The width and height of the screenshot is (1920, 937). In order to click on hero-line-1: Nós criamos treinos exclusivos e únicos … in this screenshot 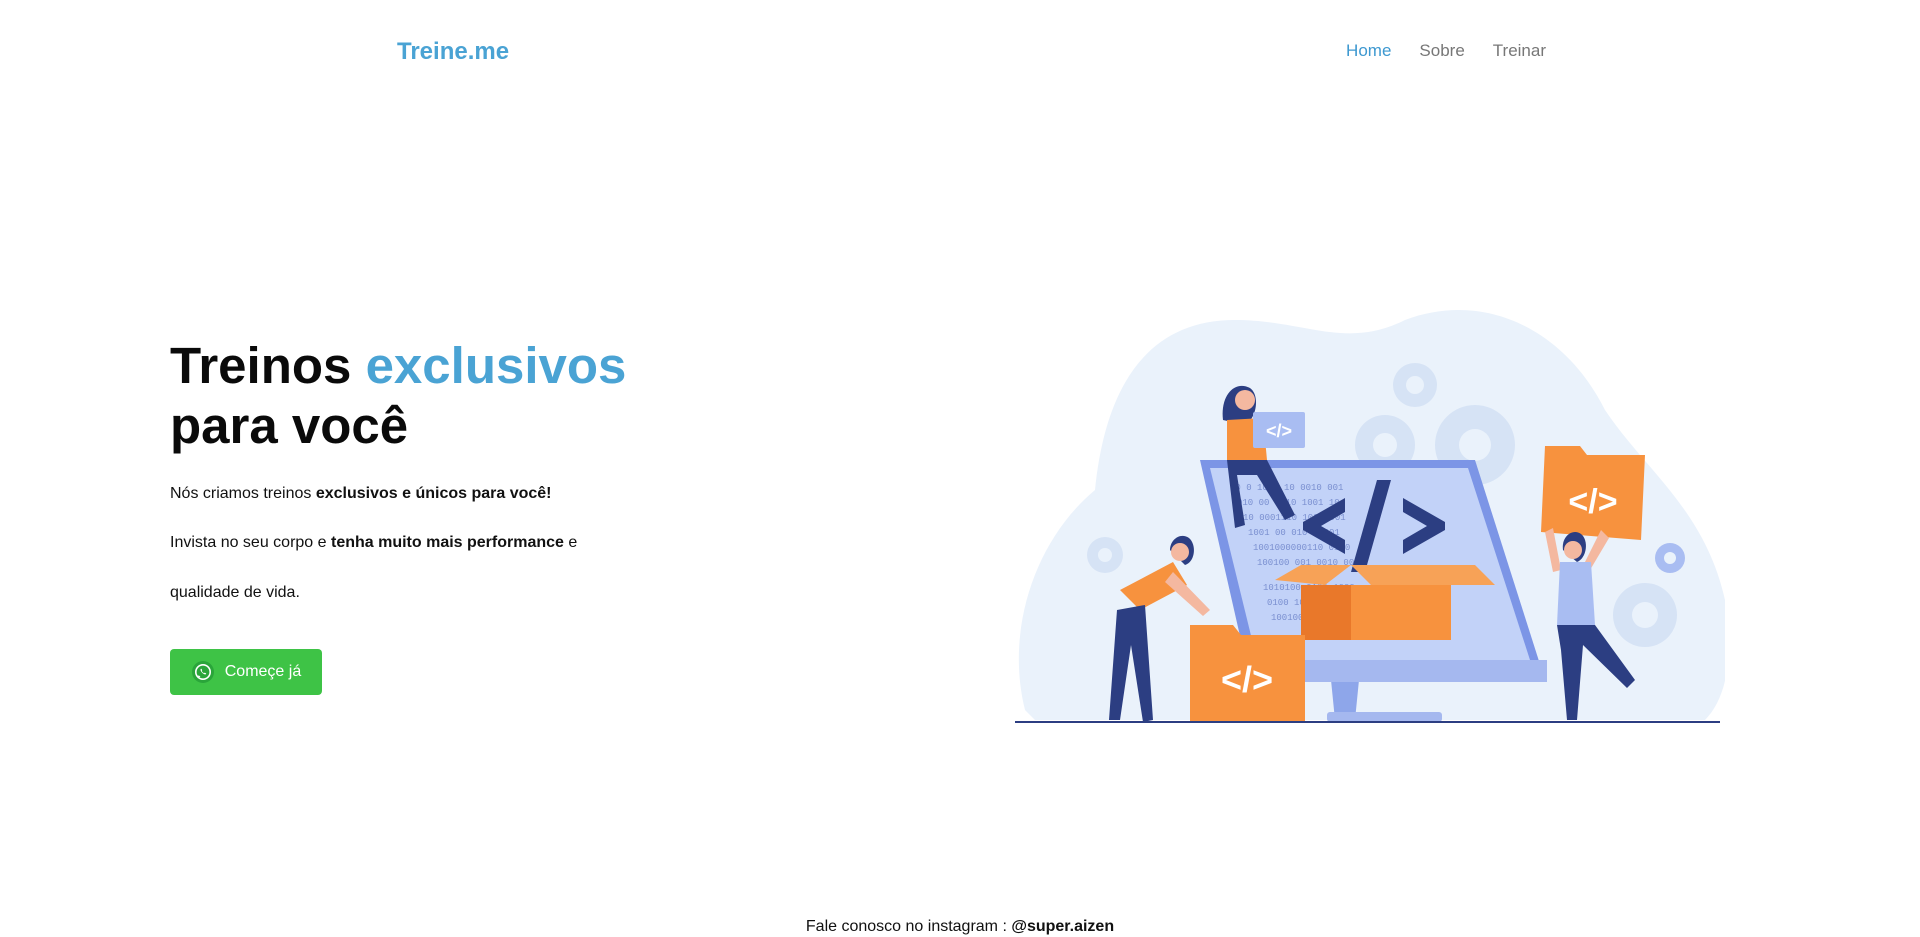, I will do `click(361, 494)`.